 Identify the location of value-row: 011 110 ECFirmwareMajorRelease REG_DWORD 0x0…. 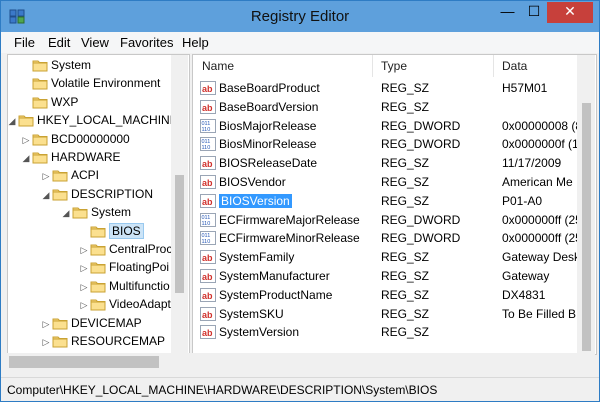
(385, 220).